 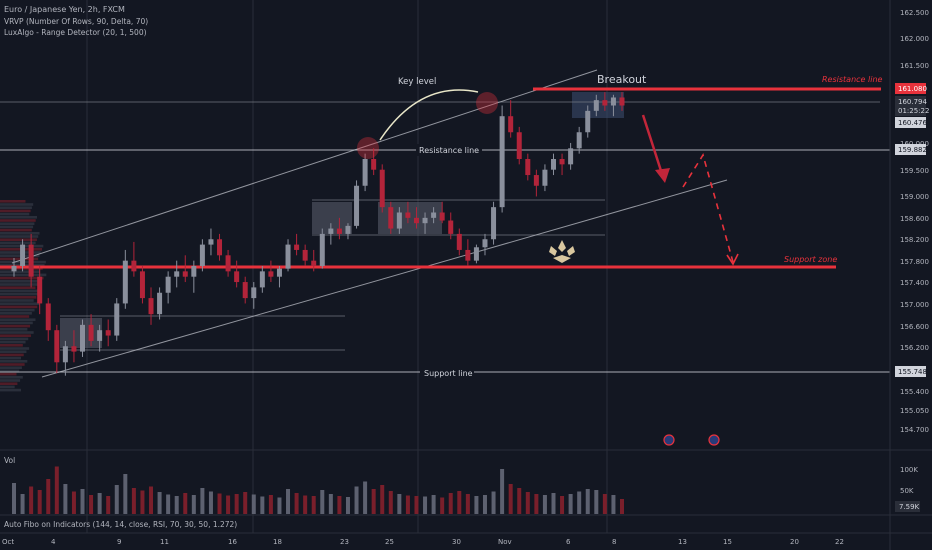 What do you see at coordinates (912, 102) in the screenshot?
I see `current-price: 160.794` at bounding box center [912, 102].